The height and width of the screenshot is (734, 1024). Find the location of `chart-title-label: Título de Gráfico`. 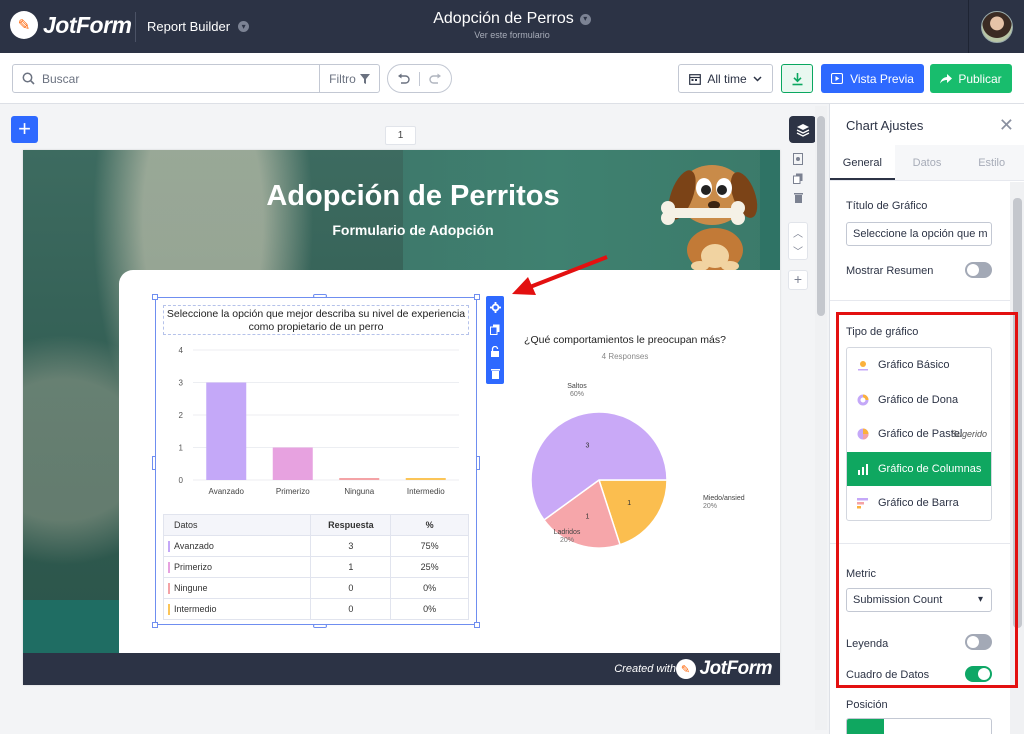

chart-title-label: Título de Gráfico is located at coordinates (887, 206).